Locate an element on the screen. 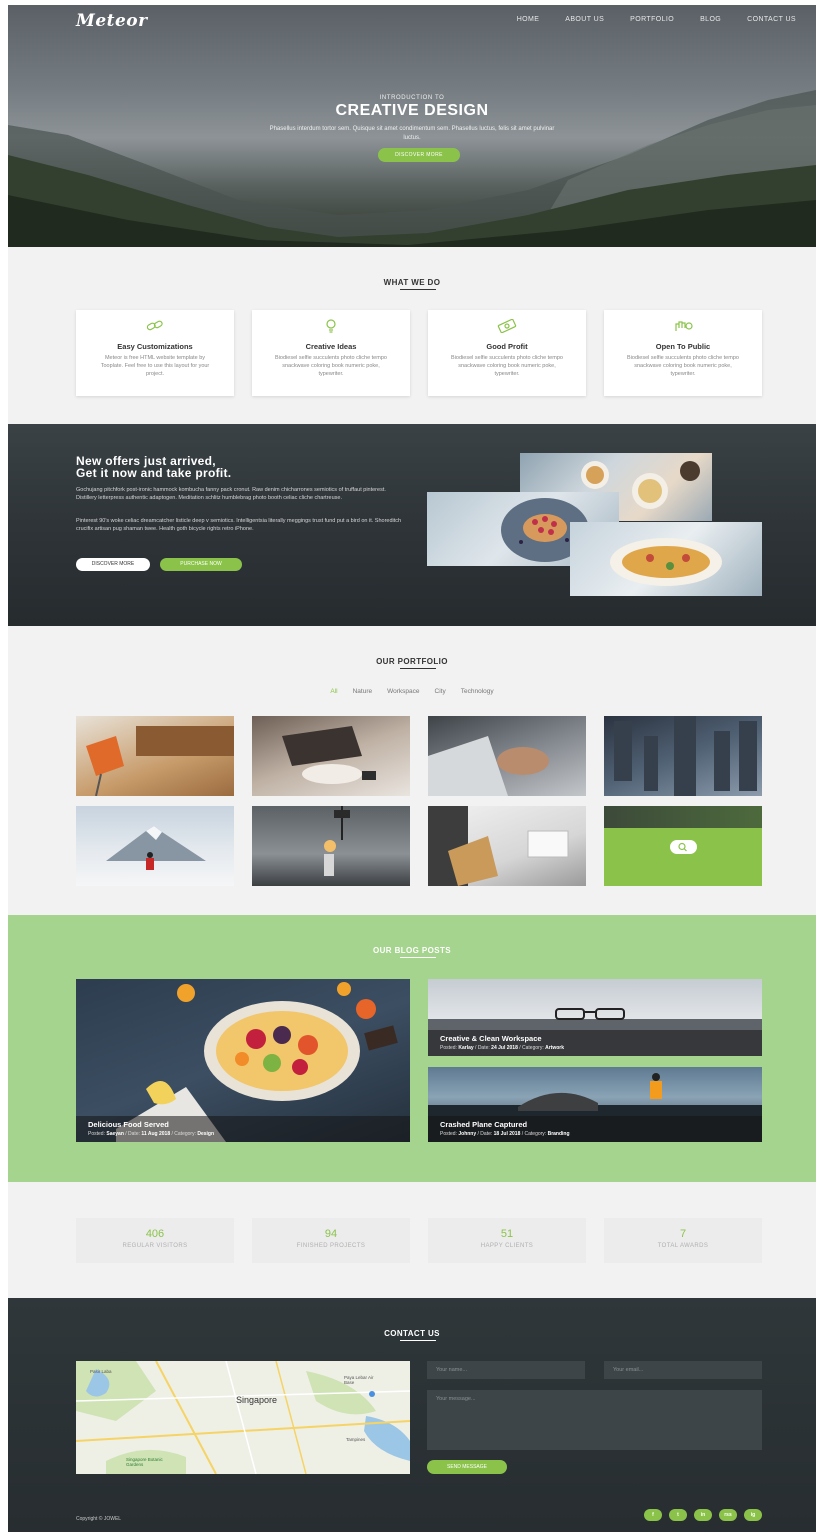 This screenshot has height=1532, width=817. stat-label: HAPPY CLIENTS is located at coordinates (507, 1246).